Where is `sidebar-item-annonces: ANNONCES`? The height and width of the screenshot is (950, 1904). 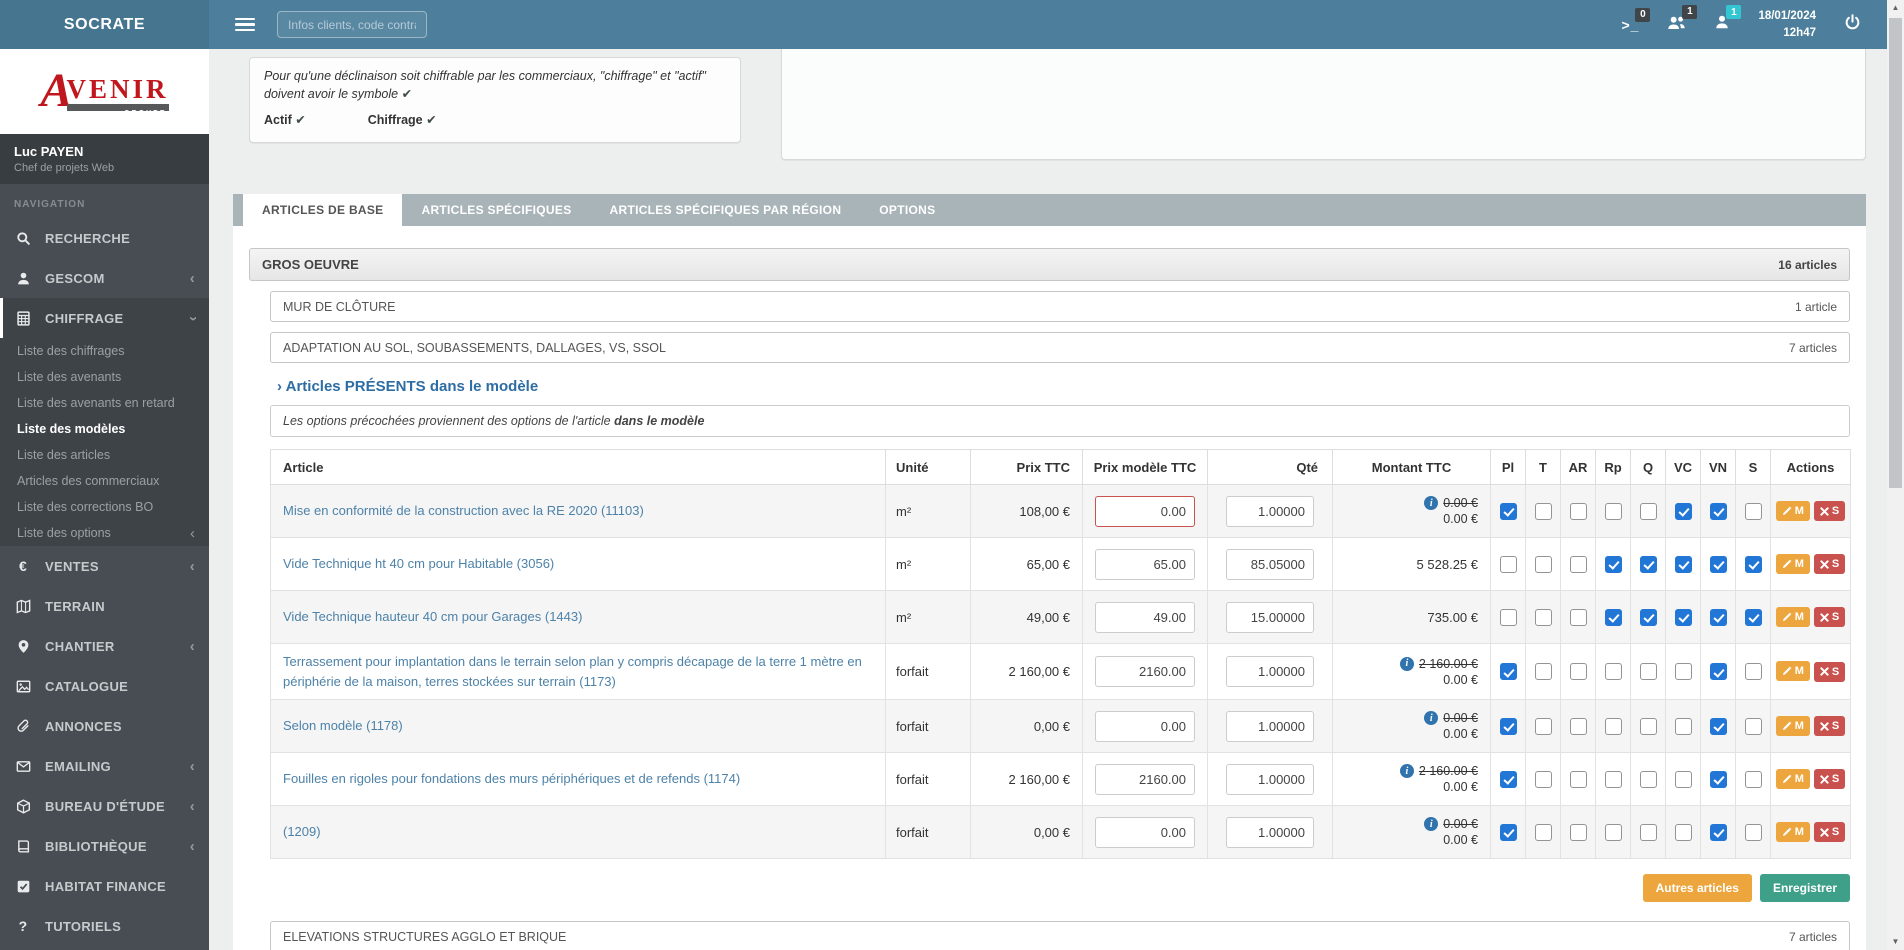 sidebar-item-annonces: ANNONCES is located at coordinates (104, 726).